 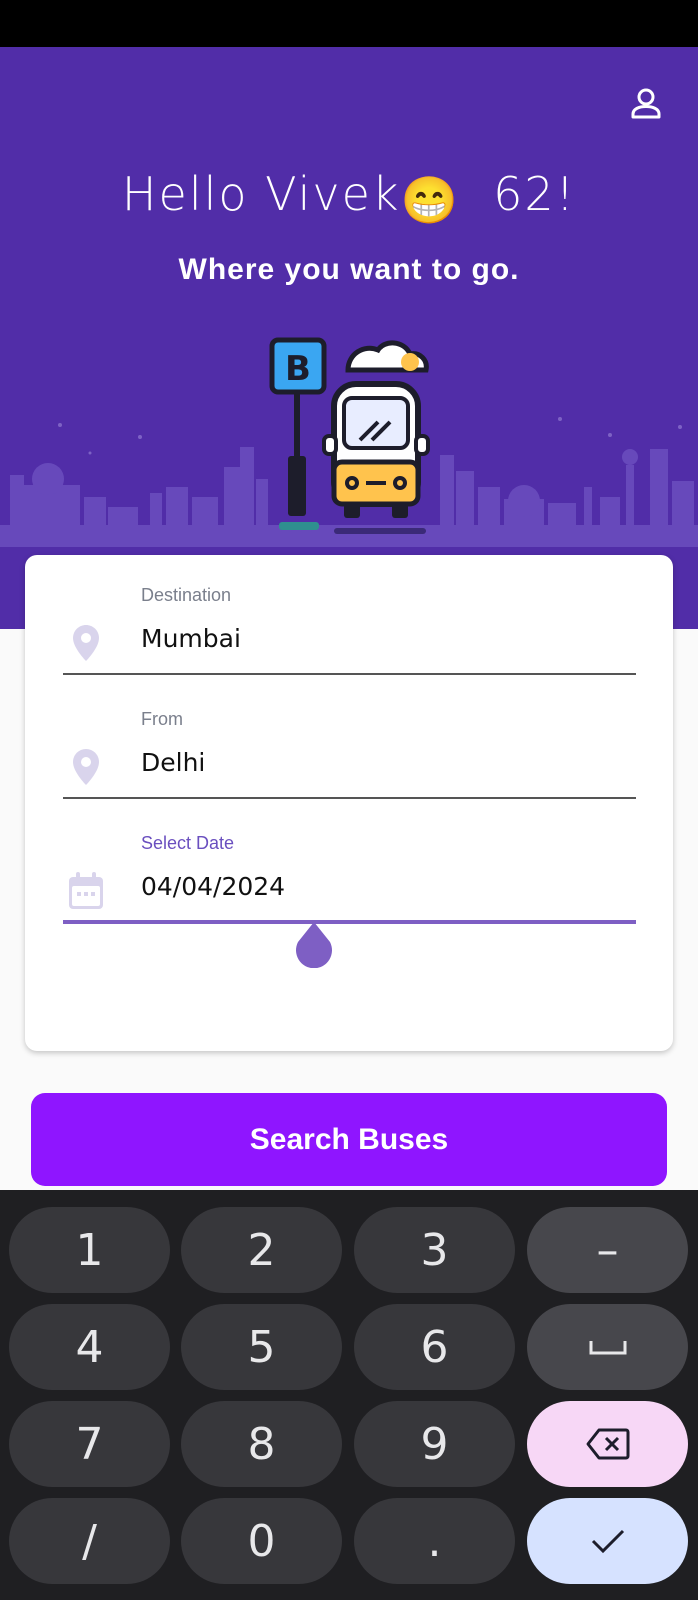 I want to click on from-field: From Delhi, so click(x=349, y=745).